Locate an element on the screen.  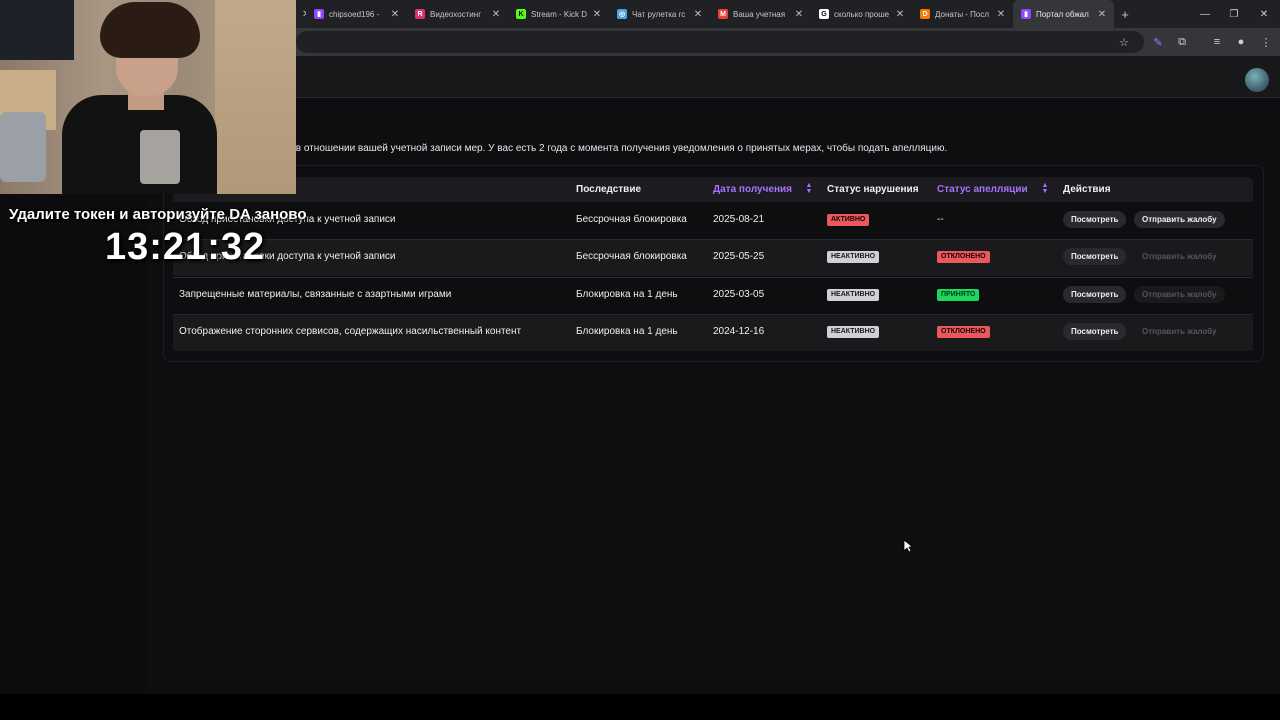
browser-tab: M Ваша учетная ✕ is located at coordinates (760, 14).